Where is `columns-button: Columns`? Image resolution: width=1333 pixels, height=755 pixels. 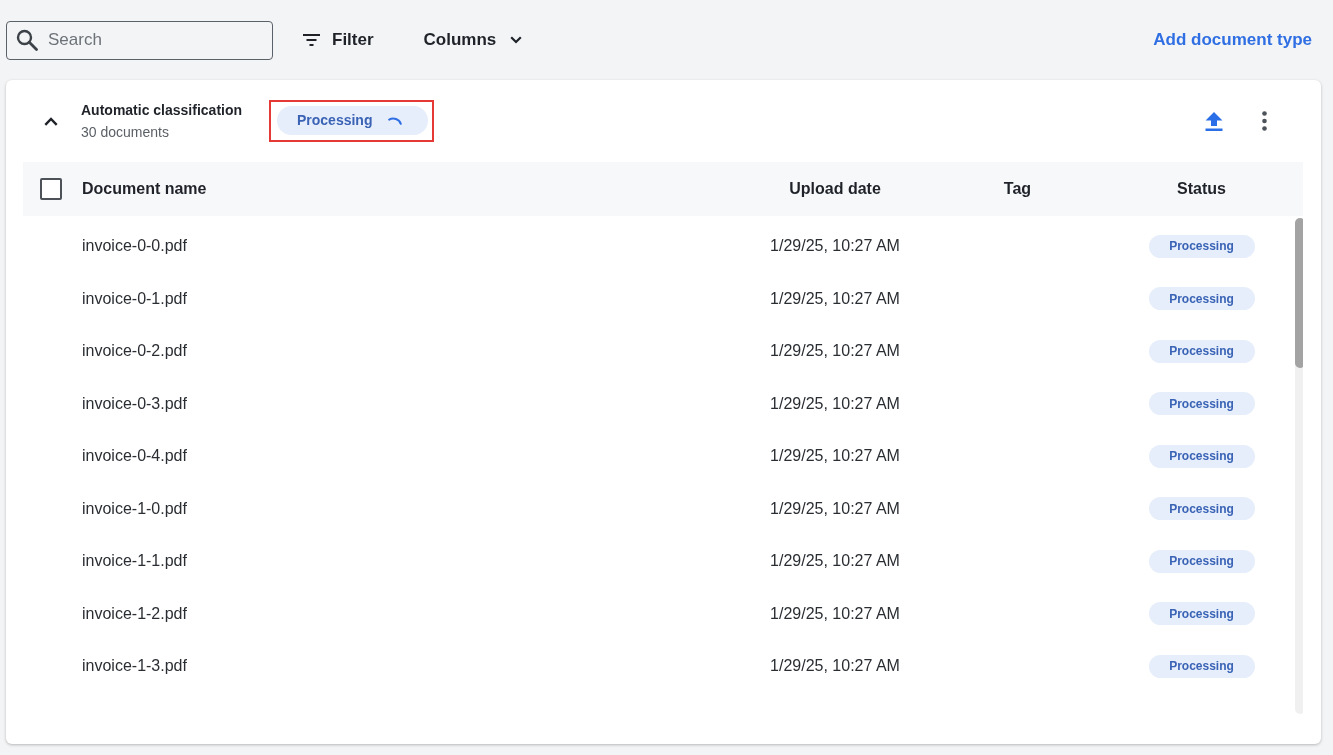 columns-button: Columns is located at coordinates (473, 40).